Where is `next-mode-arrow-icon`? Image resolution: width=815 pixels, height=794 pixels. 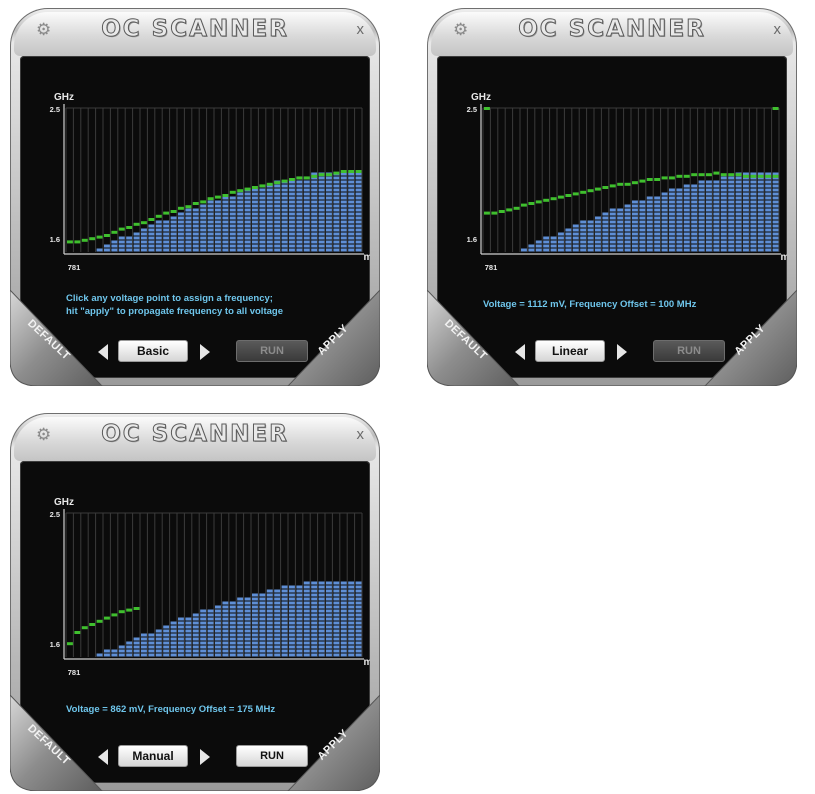
next-mode-arrow-icon is located at coordinates (622, 352).